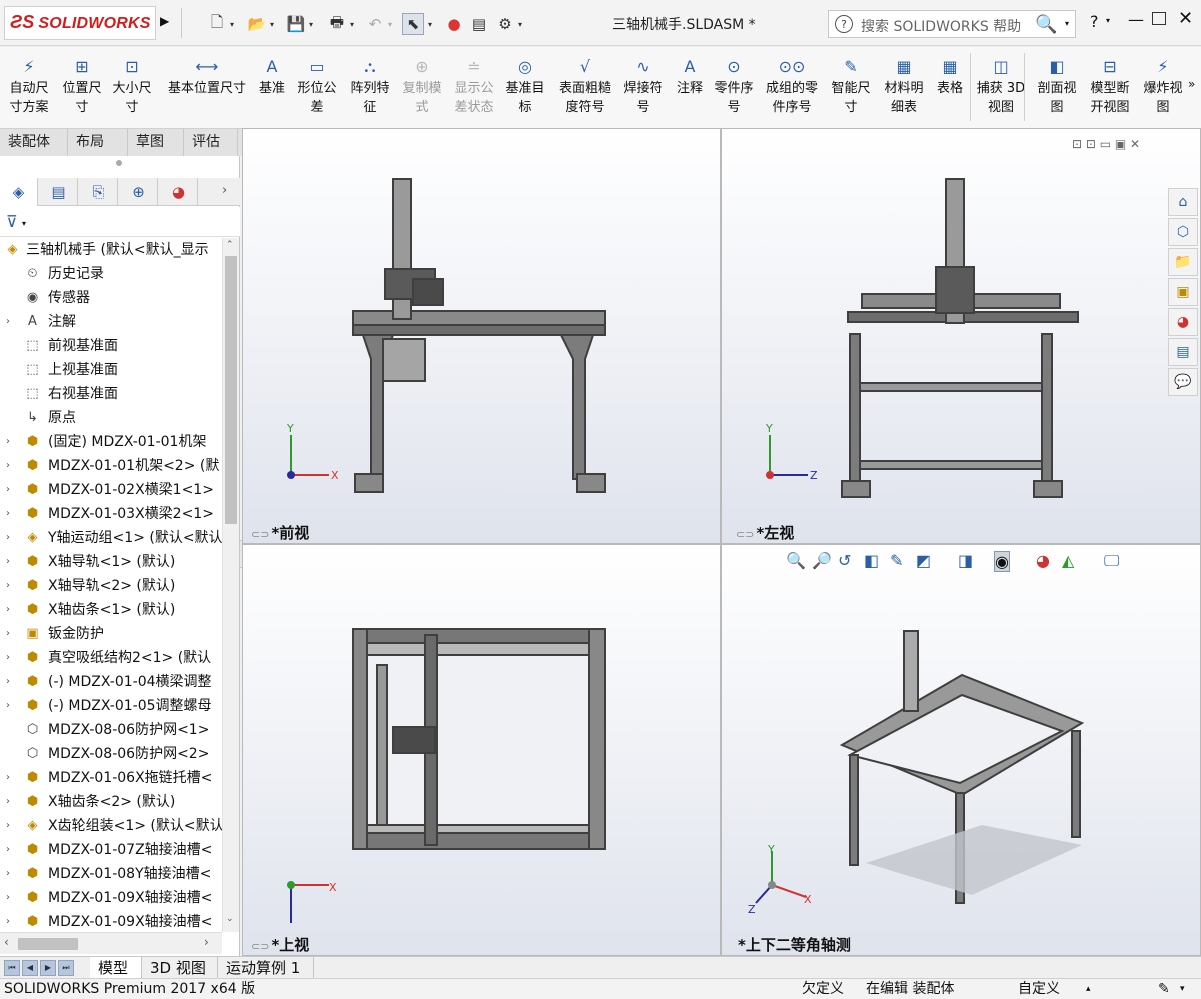 The width and height of the screenshot is (1201, 999). What do you see at coordinates (585, 86) in the screenshot?
I see `tool-surface-finish: √ 表面粗糙 度符号` at bounding box center [585, 86].